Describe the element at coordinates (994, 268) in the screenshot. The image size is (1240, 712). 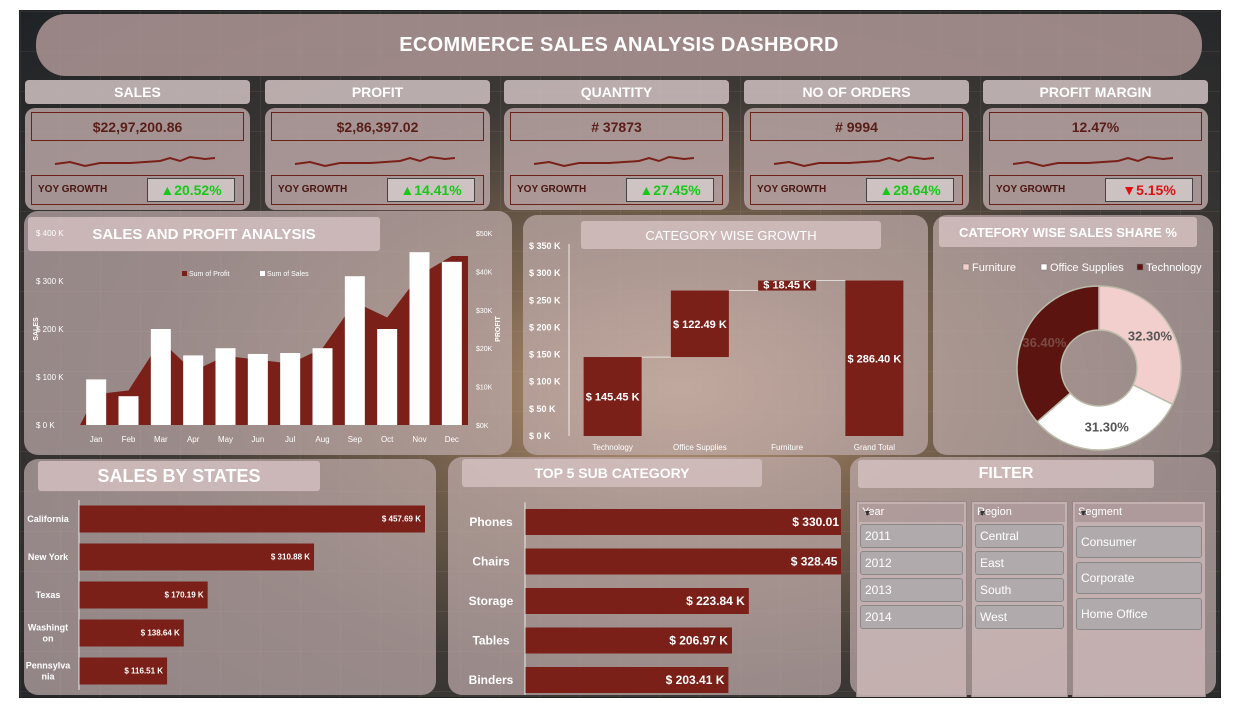
I see `legend-label: Furniture` at that location.